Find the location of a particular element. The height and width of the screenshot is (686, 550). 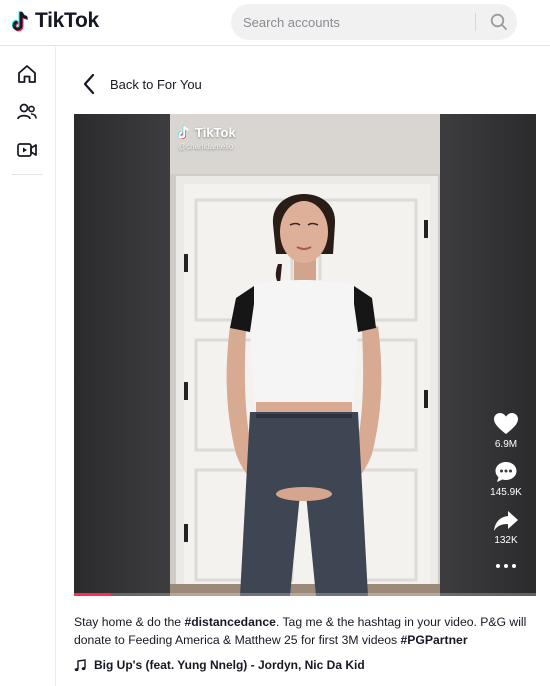

hashtag-link: #distancedance is located at coordinates (229, 622).